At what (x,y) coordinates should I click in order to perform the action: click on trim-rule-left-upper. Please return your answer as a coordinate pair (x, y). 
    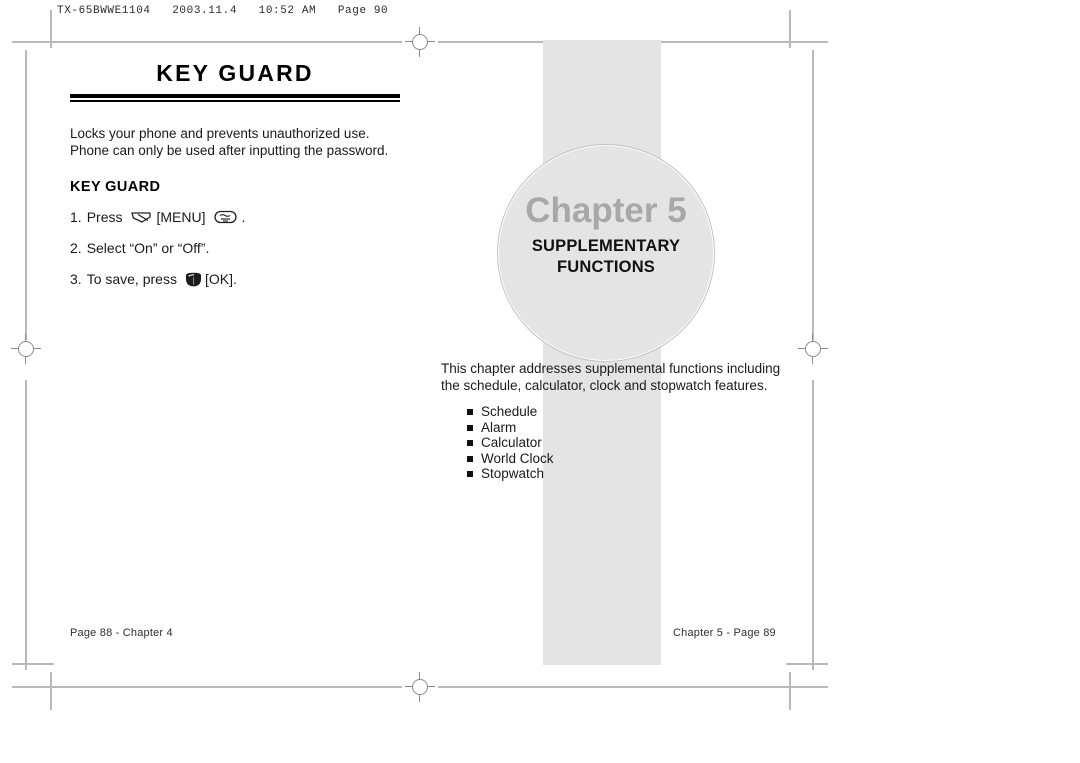
    Looking at the image, I should click on (26, 195).